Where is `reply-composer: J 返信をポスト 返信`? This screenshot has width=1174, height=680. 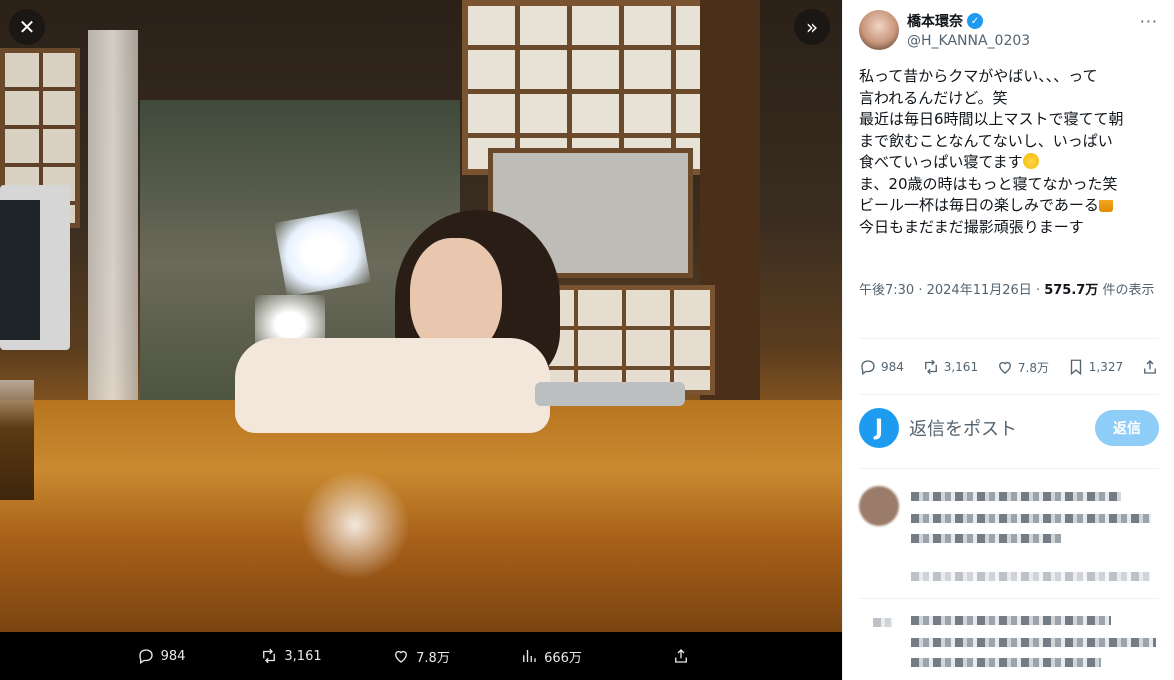 reply-composer: J 返信をポスト 返信 is located at coordinates (1009, 428).